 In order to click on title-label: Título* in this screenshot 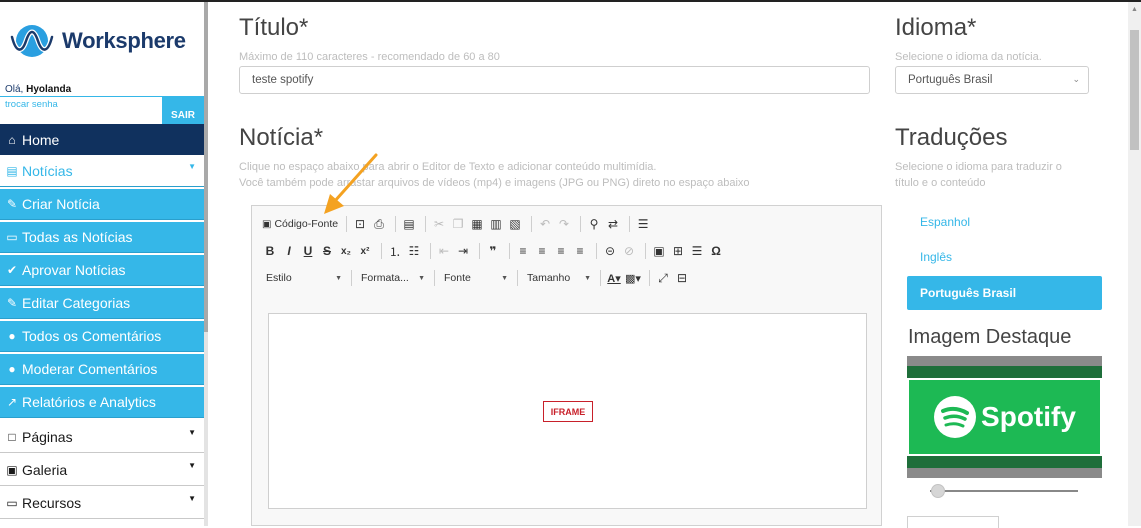, I will do `click(274, 27)`.